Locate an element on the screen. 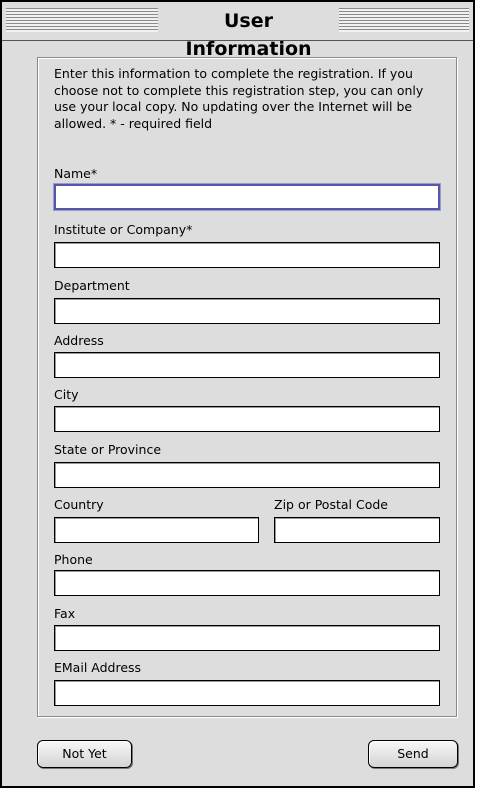 The image size is (479, 792). name-field is located at coordinates (247, 197).